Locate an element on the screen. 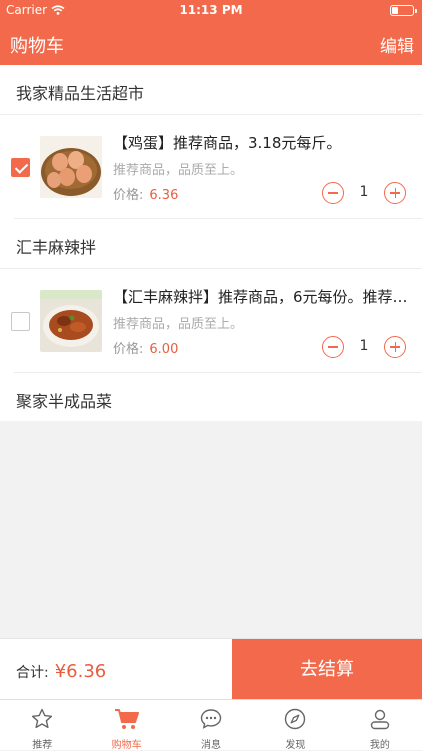 This screenshot has width=422, height=751. page-title: 购物车 is located at coordinates (37, 46).